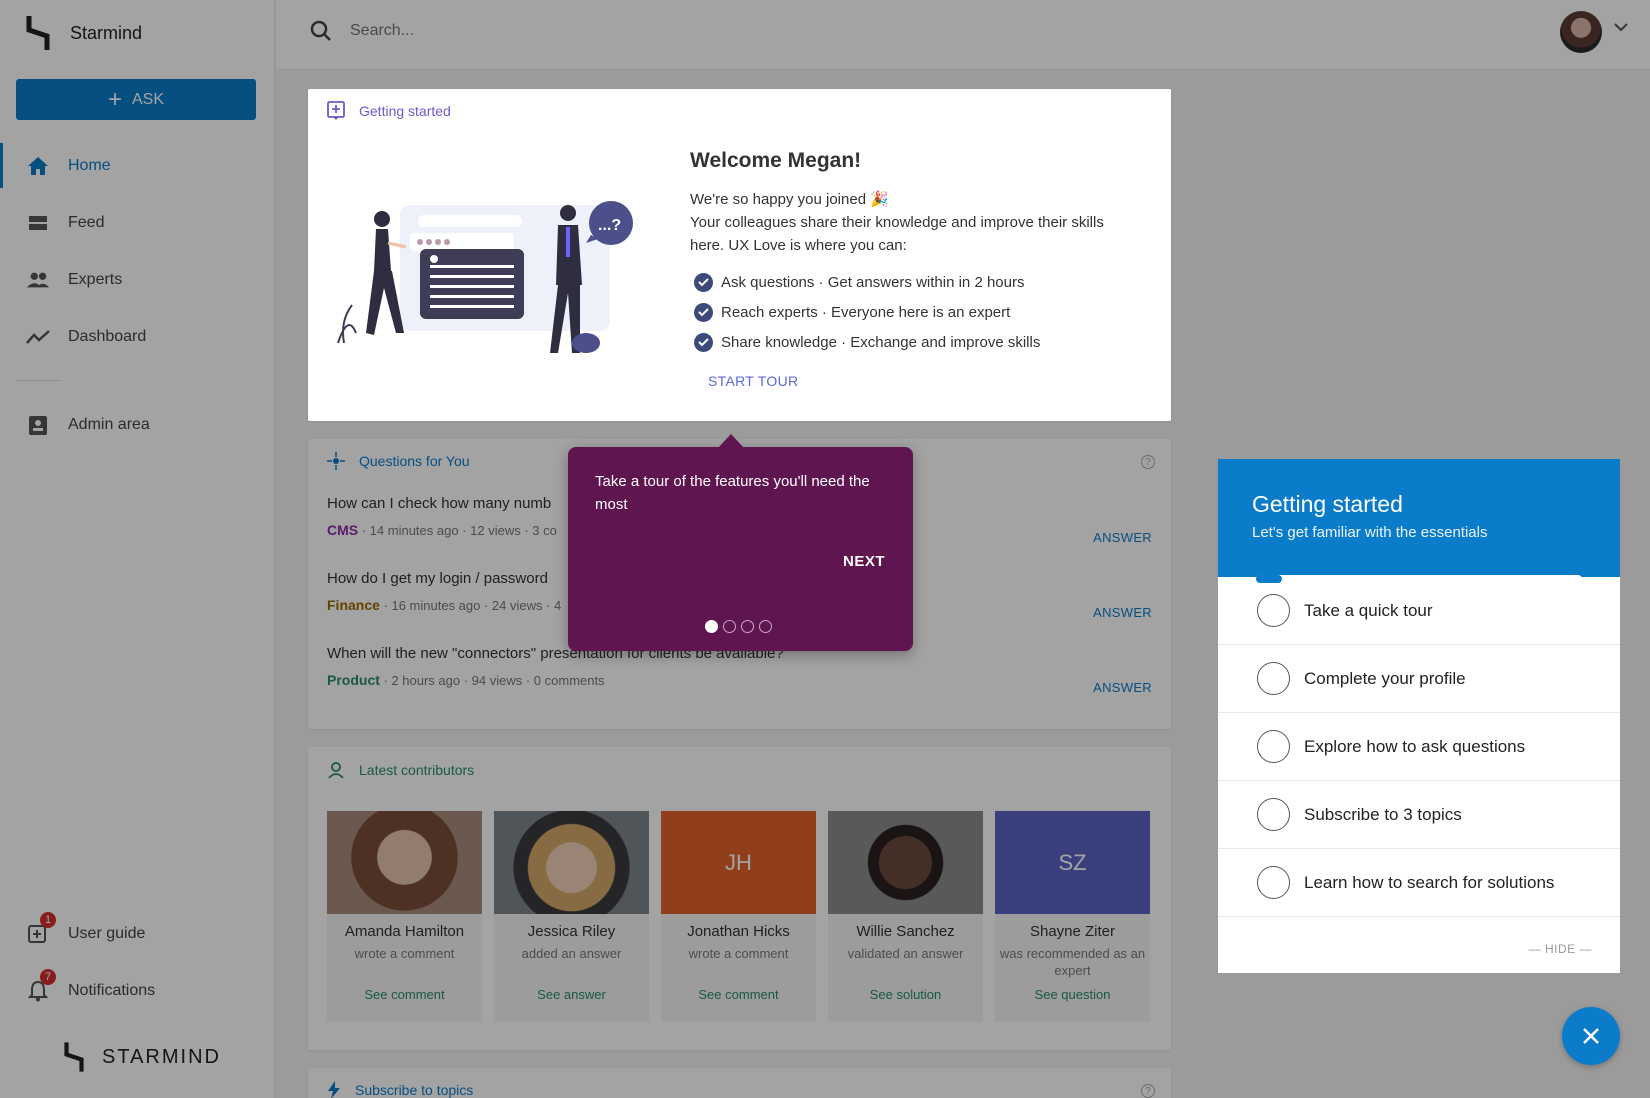  Describe the element at coordinates (1560, 949) in the screenshot. I see `hide-button: — HIDE —` at that location.